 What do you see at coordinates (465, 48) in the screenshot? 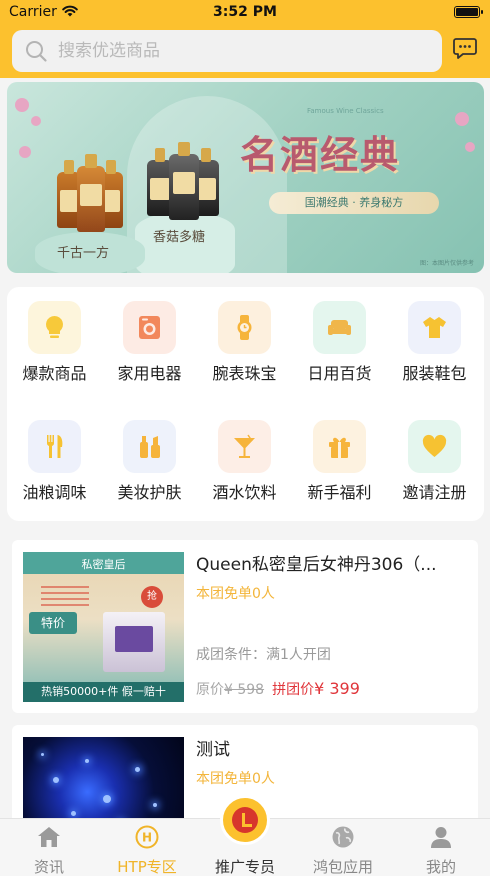
I see `message-icon` at bounding box center [465, 48].